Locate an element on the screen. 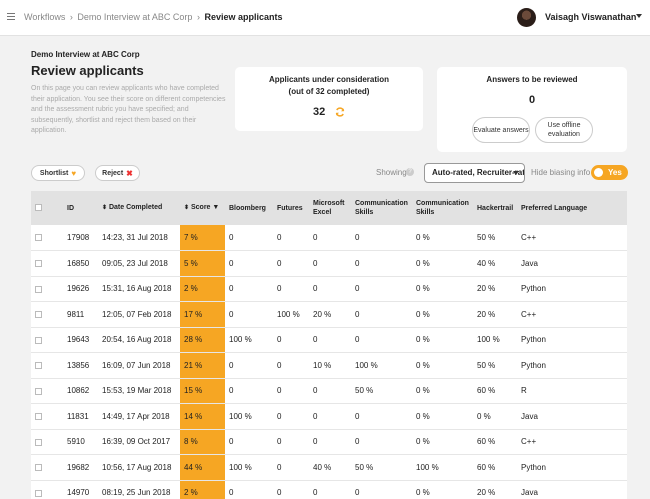 The image size is (650, 499). column-header-excel: Microsoft Excel is located at coordinates (330, 208).